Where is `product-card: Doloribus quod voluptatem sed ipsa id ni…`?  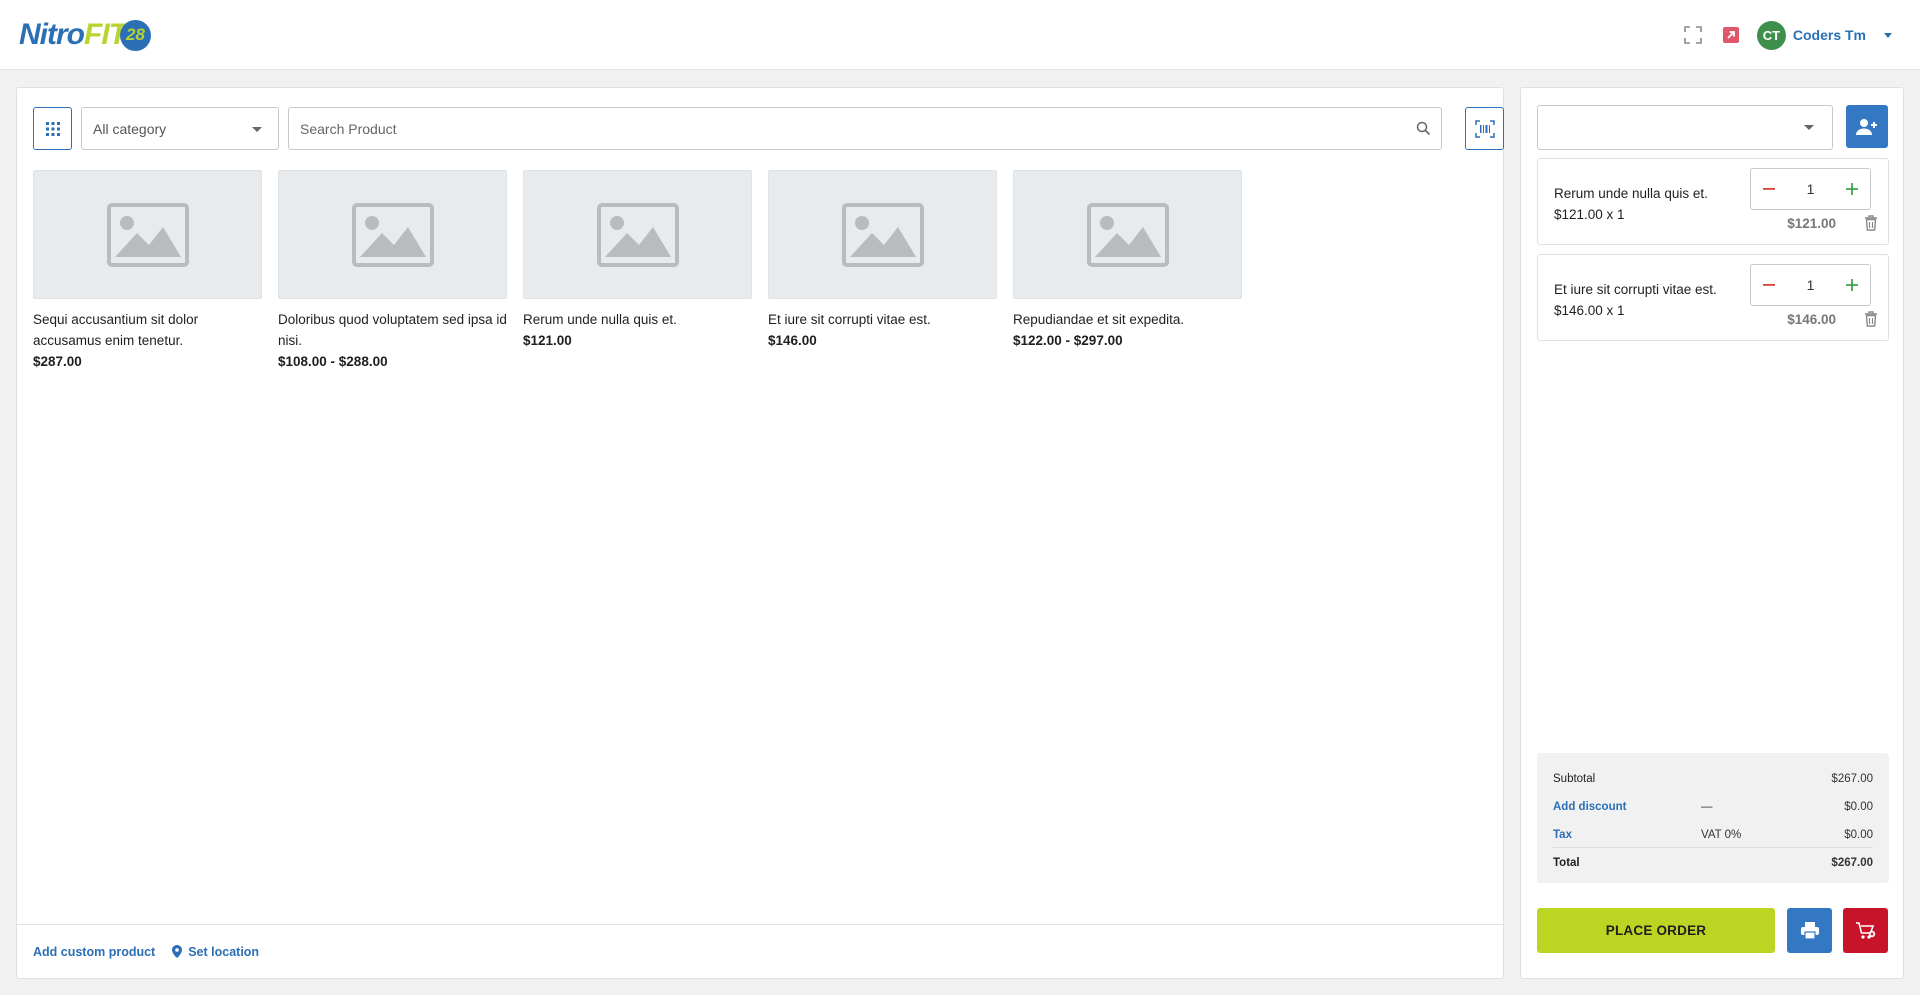
product-card: Doloribus quod voluptatem sed ipsa id ni… is located at coordinates (392, 271).